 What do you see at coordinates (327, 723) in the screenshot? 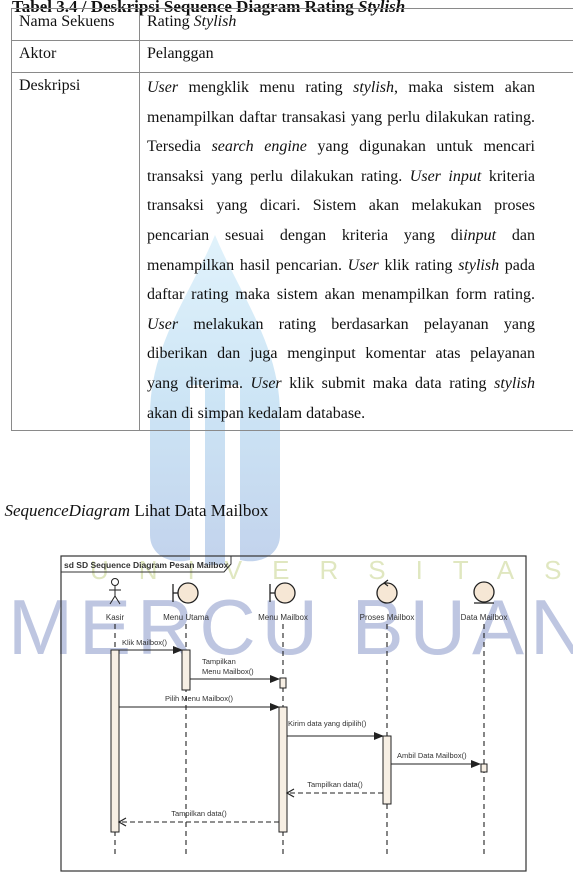
I see `message-label: Kirim data yang dipilih()` at bounding box center [327, 723].